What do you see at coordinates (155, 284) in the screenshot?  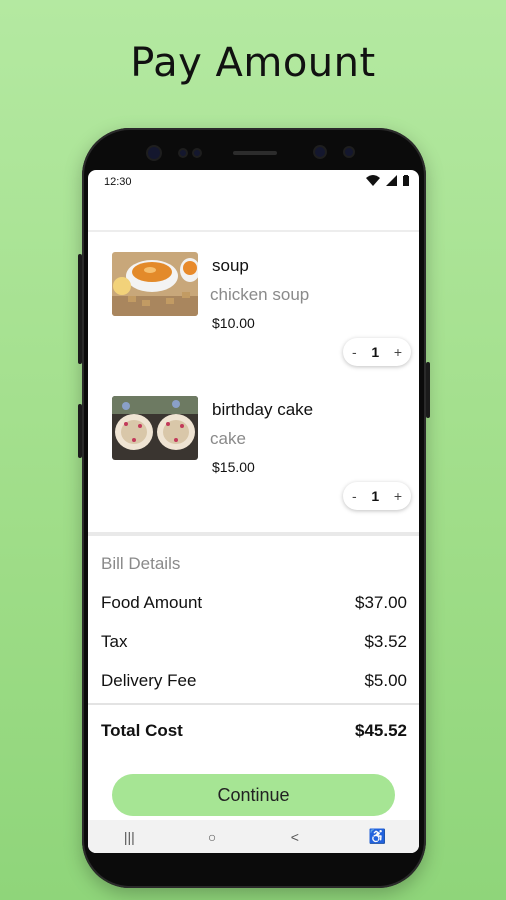 I see `soup-thumbnail` at bounding box center [155, 284].